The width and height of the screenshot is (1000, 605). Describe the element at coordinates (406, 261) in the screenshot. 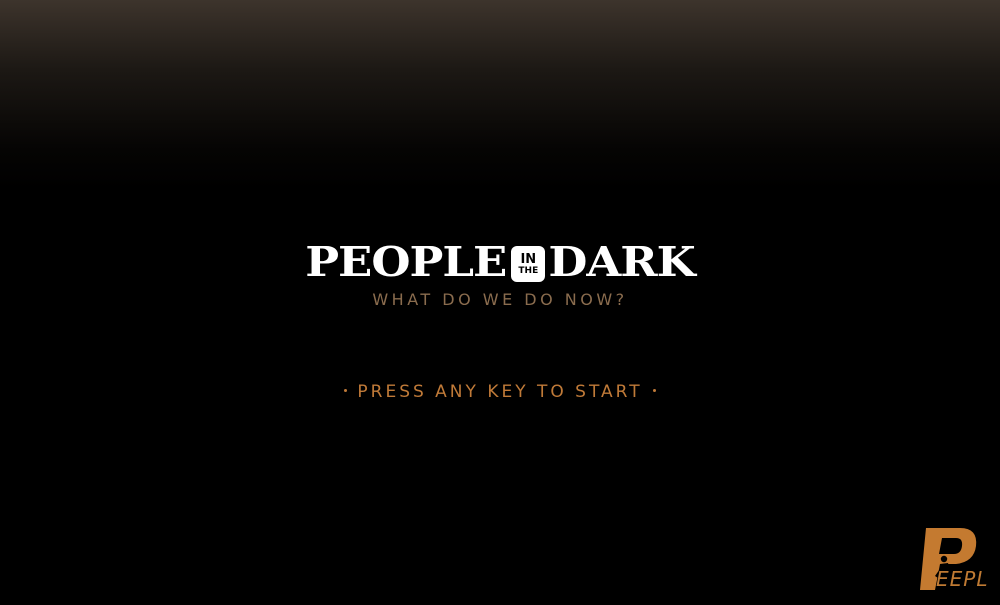

I see `logo-word-people: PEOPLE` at that location.